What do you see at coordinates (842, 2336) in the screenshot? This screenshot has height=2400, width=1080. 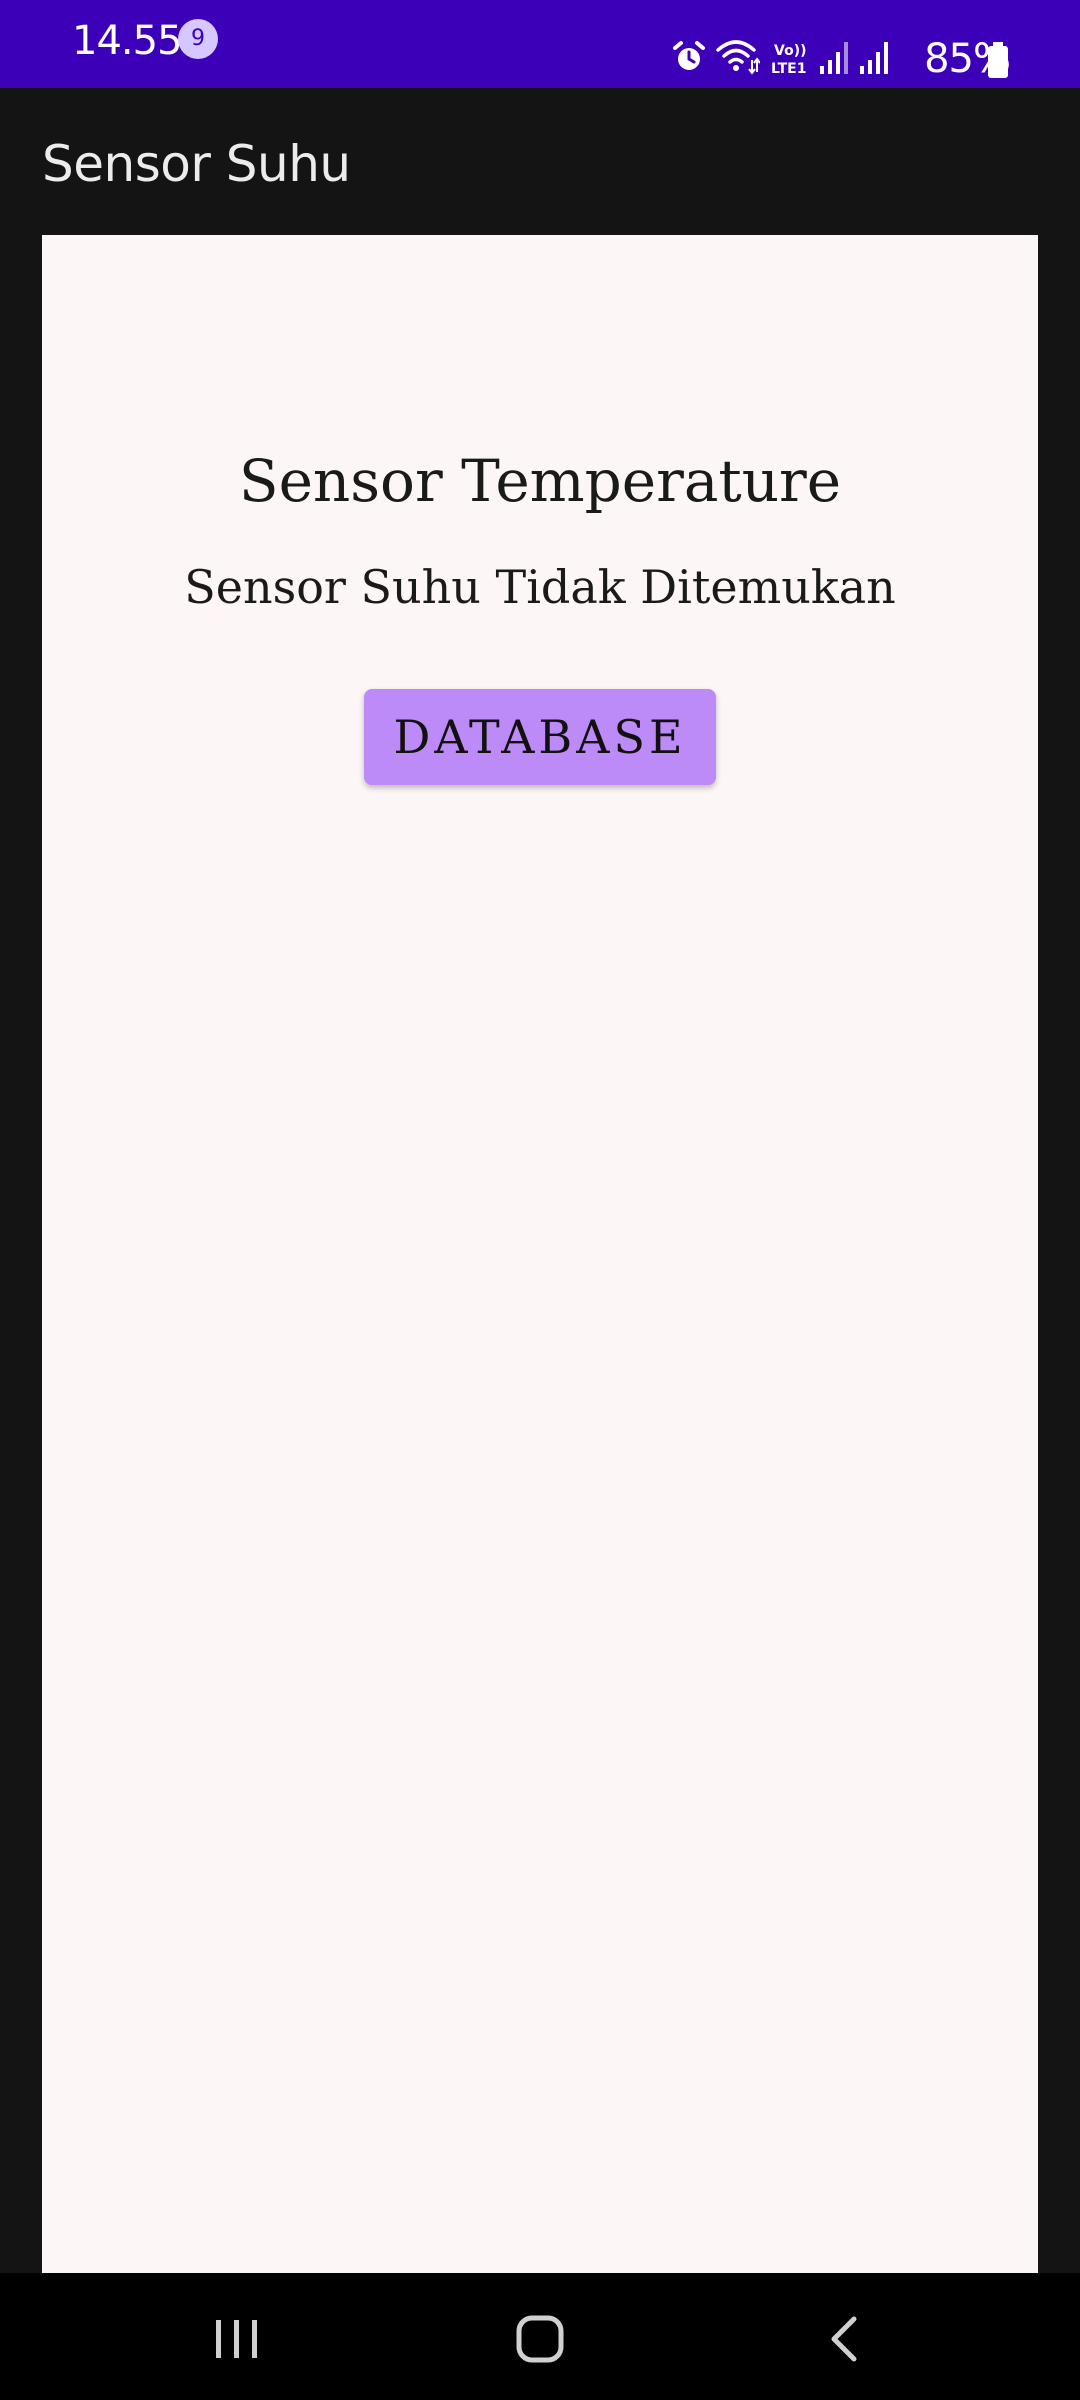 I see `back-icon` at bounding box center [842, 2336].